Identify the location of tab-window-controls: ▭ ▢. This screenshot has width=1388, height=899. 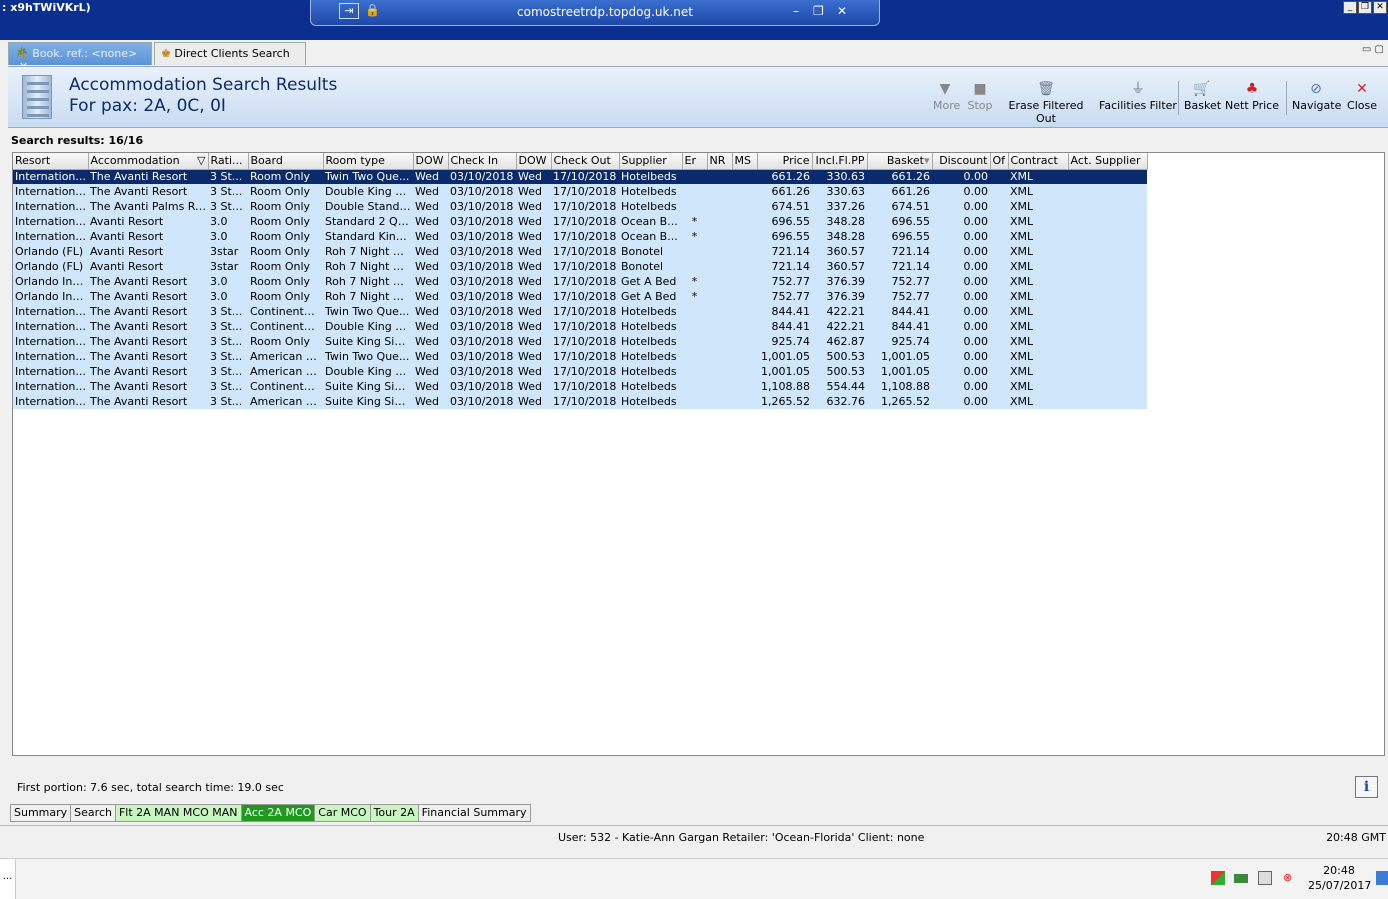
(1373, 49).